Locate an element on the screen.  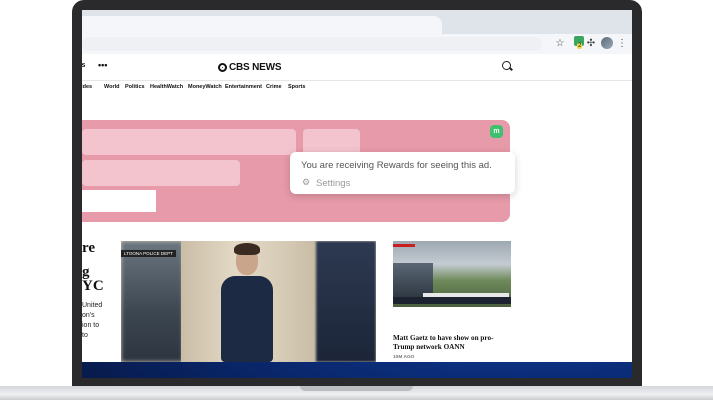
cbs-news-logo: CBS NEWS is located at coordinates (249, 67).